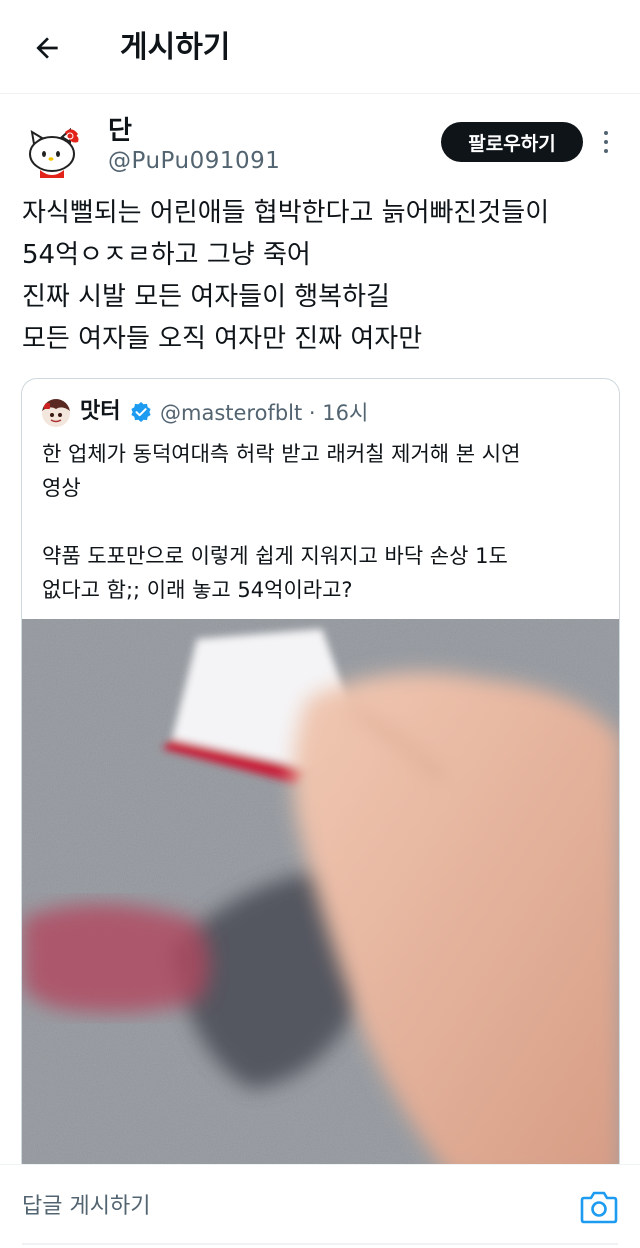 This screenshot has height=1248, width=640. I want to click on verified-badge-icon, so click(141, 412).